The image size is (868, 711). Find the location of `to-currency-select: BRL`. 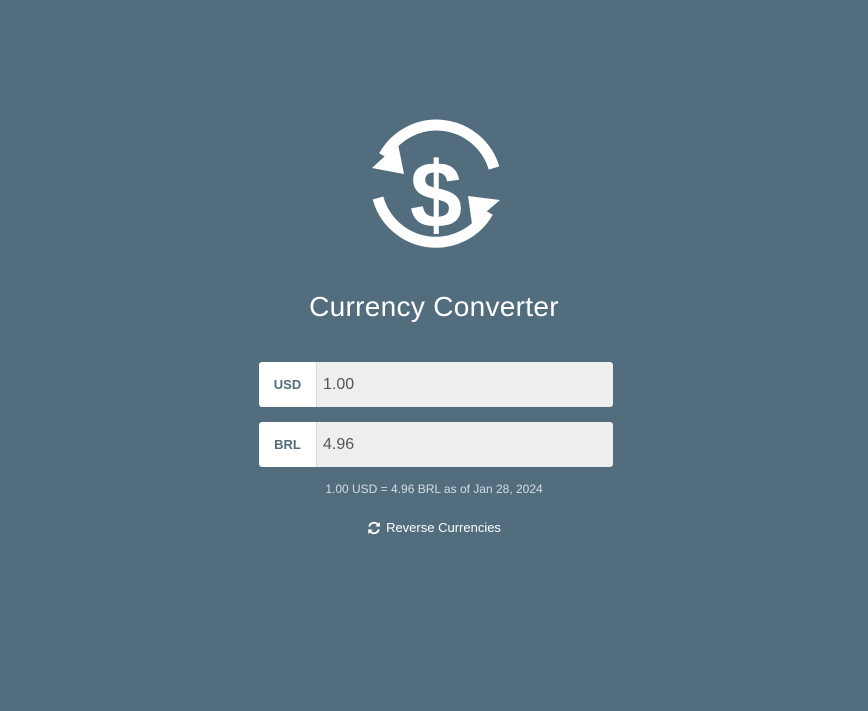

to-currency-select: BRL is located at coordinates (288, 444).